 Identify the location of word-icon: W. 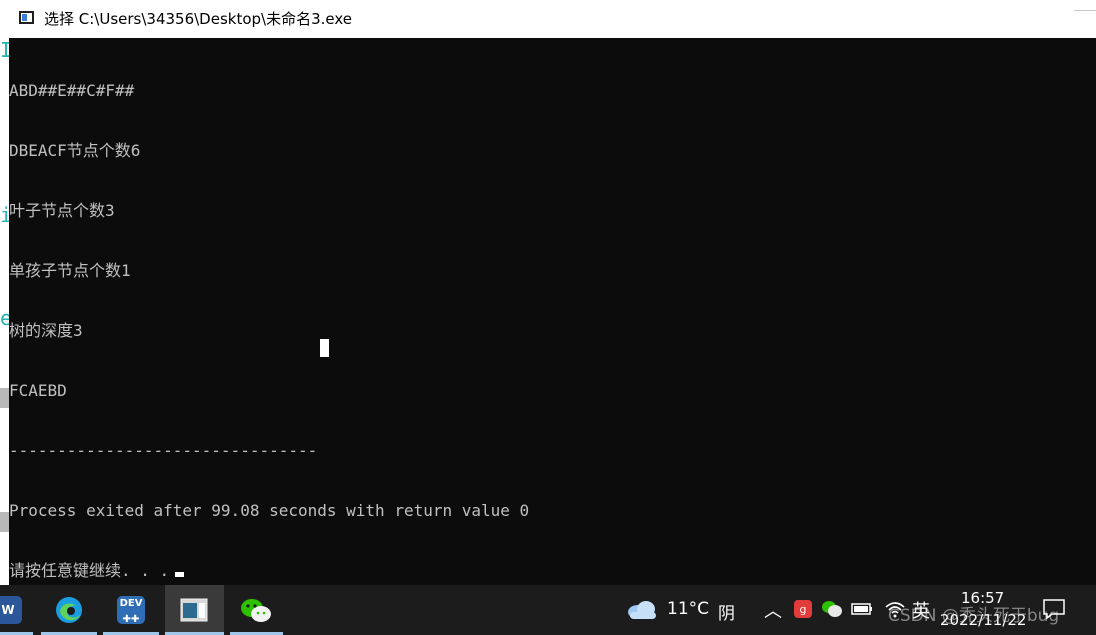
(11, 610).